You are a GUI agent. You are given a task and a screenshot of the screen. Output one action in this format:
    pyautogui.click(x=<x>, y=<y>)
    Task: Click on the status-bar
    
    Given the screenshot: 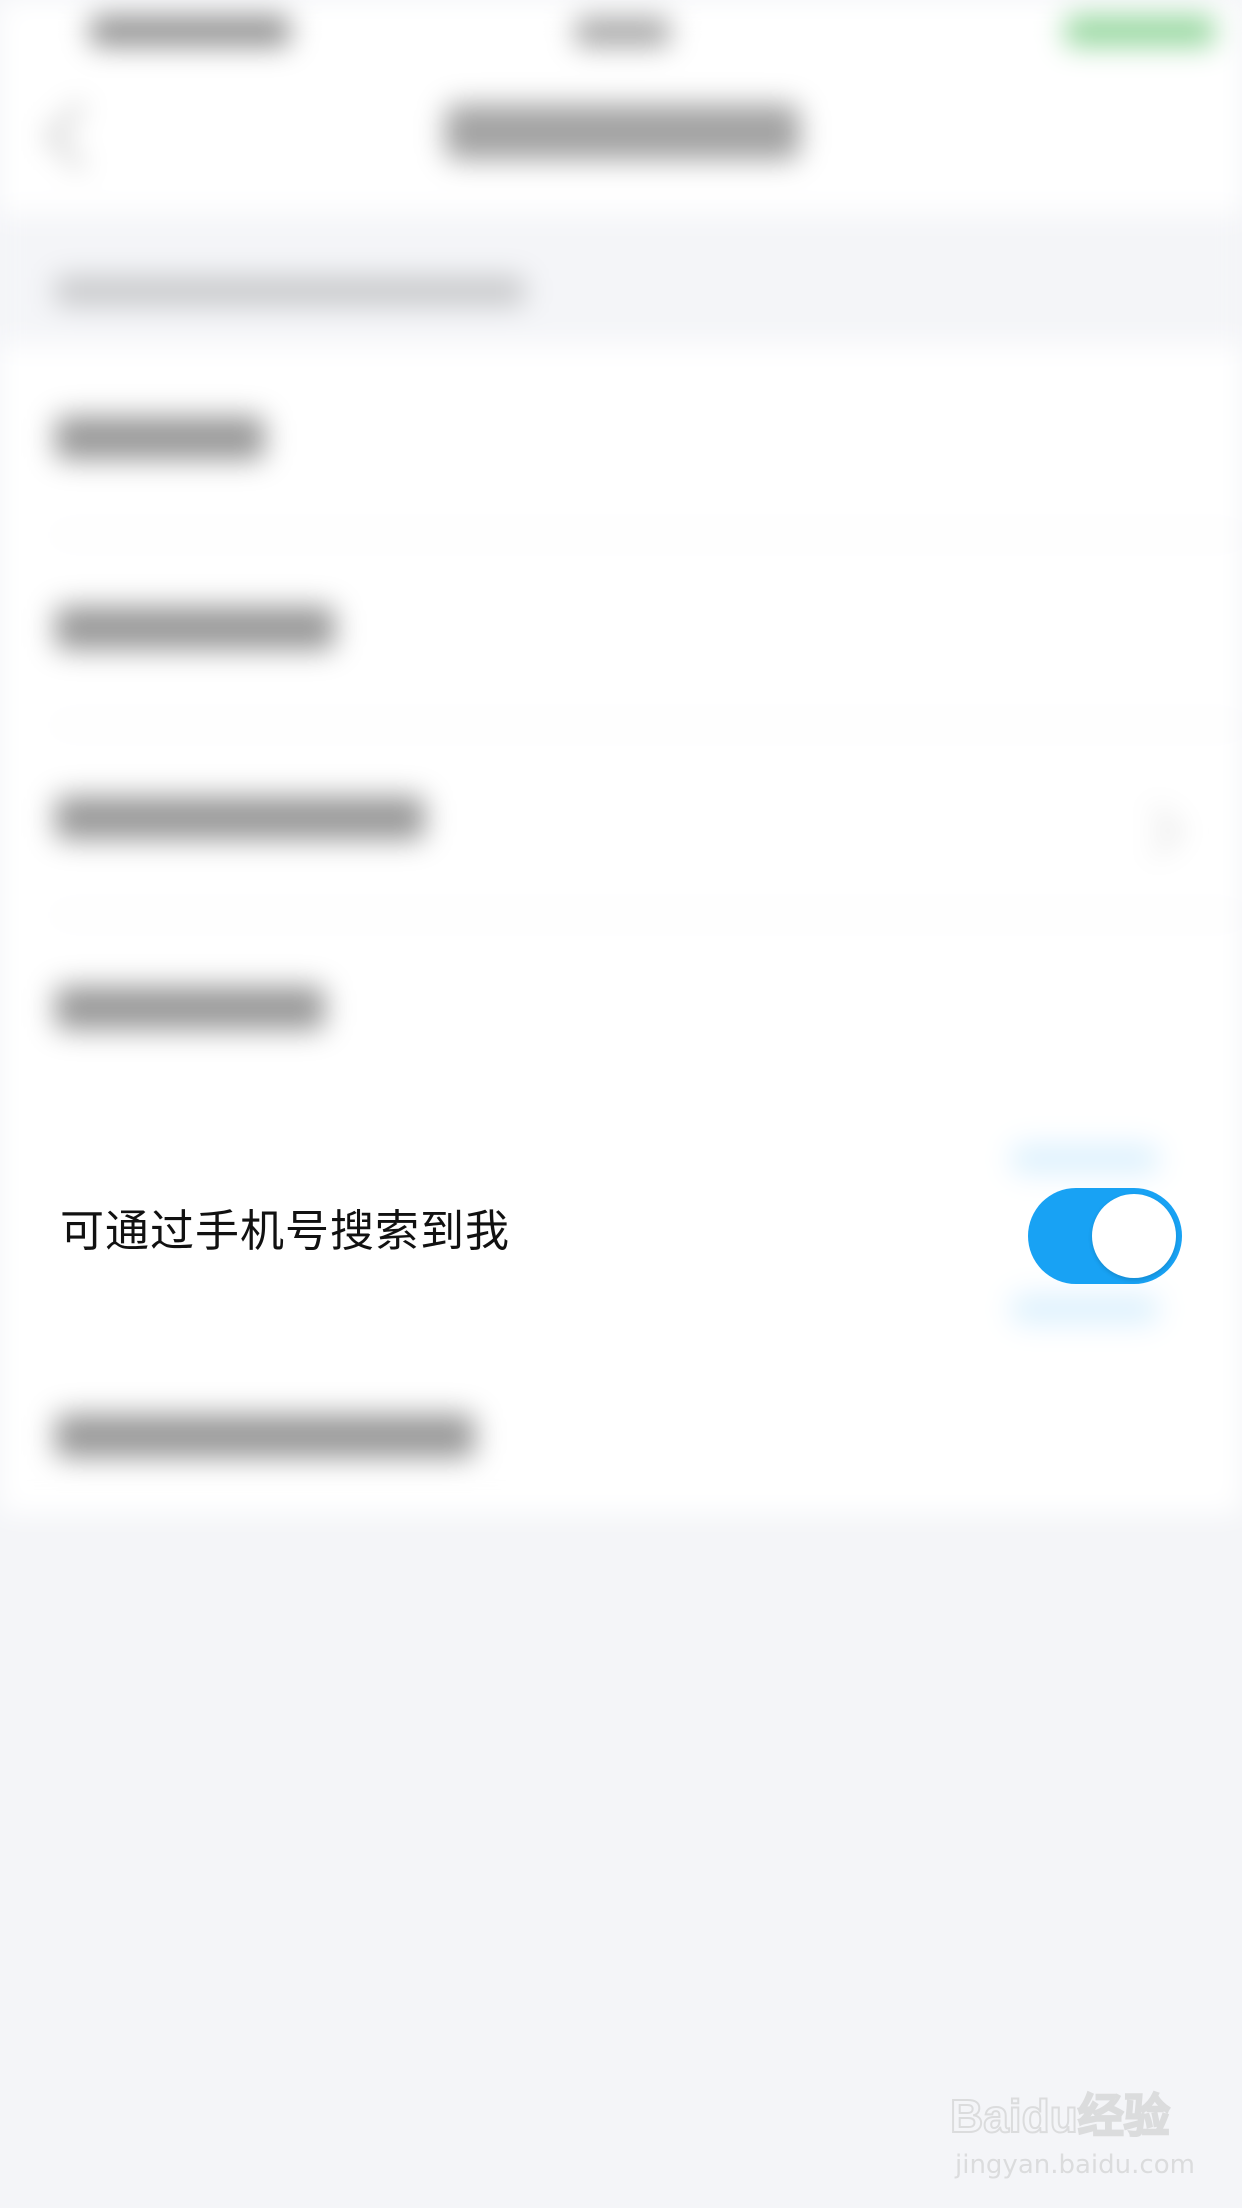 What is the action you would take?
    pyautogui.click(x=621, y=32)
    